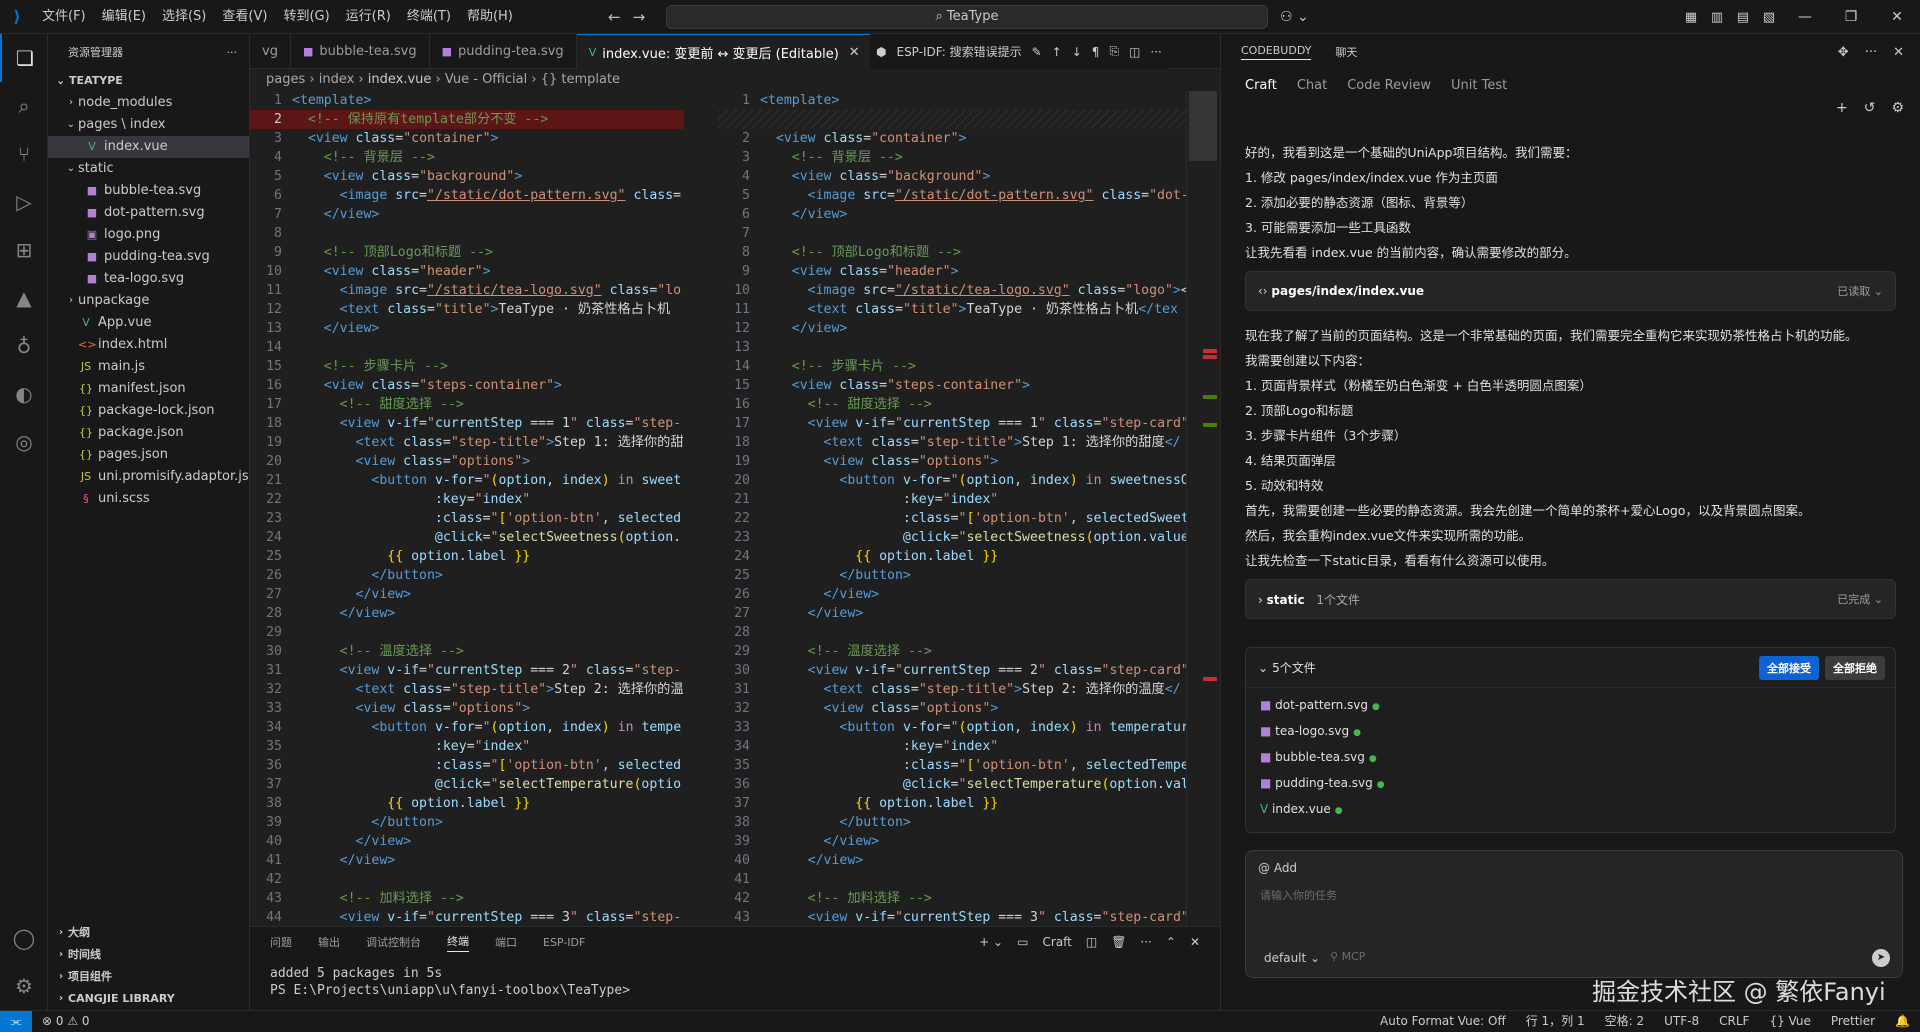  What do you see at coordinates (24, 346) in the screenshot?
I see `esp-idf-icon: ♁` at bounding box center [24, 346].